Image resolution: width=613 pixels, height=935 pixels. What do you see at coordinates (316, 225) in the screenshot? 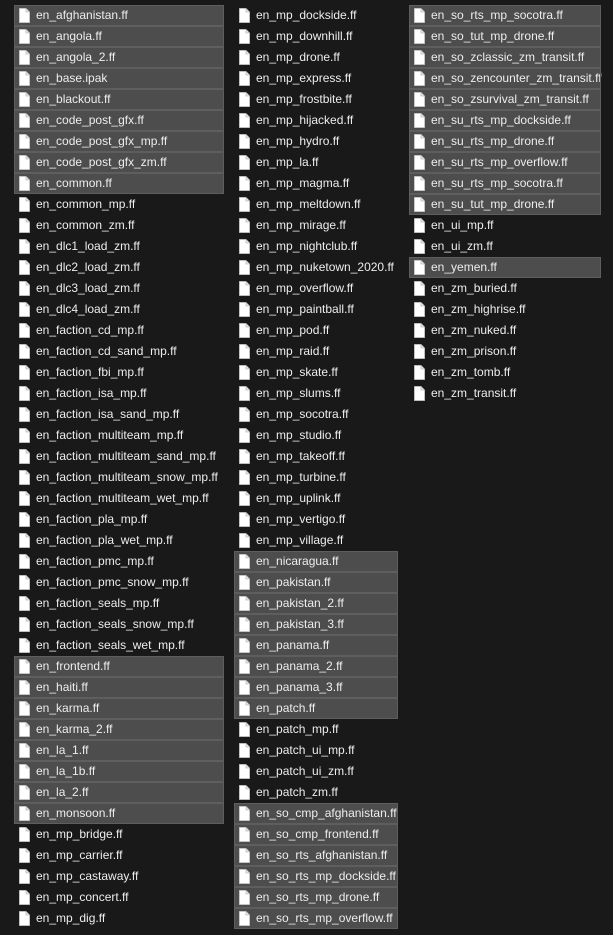
I see `file-item: en_mp_mirage.ff` at bounding box center [316, 225].